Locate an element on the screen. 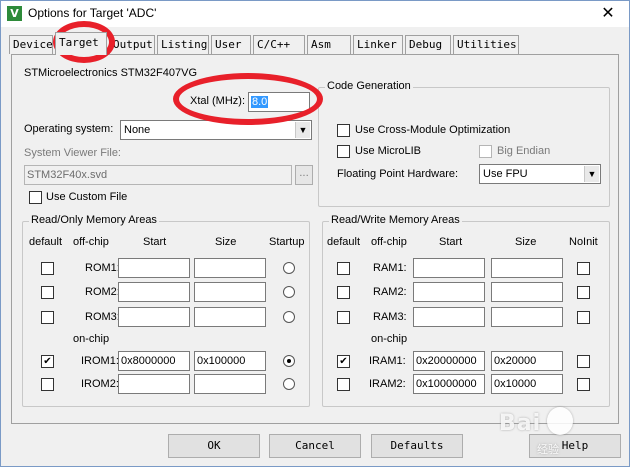 This screenshot has width=630, height=467. iram1-default-checkbox: ✔ is located at coordinates (343, 361).